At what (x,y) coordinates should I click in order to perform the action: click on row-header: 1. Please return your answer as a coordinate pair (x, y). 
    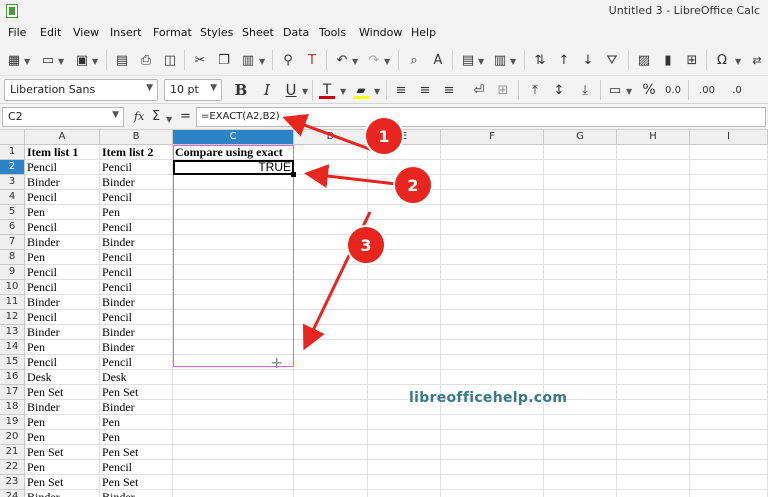
    Looking at the image, I should click on (12, 152).